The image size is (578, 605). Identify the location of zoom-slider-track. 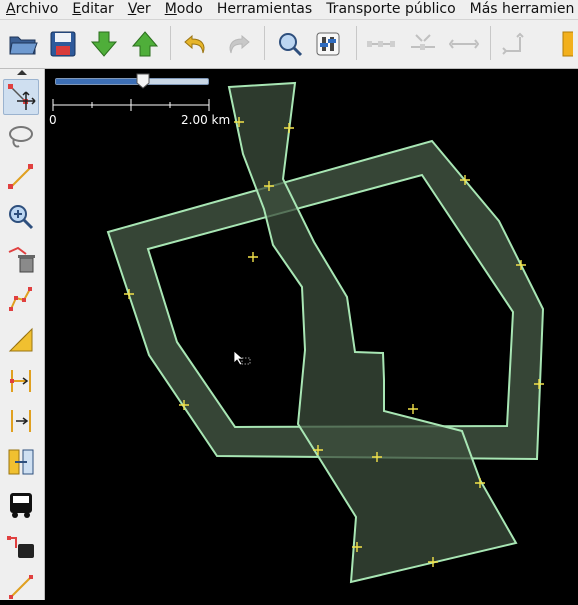
(132, 81).